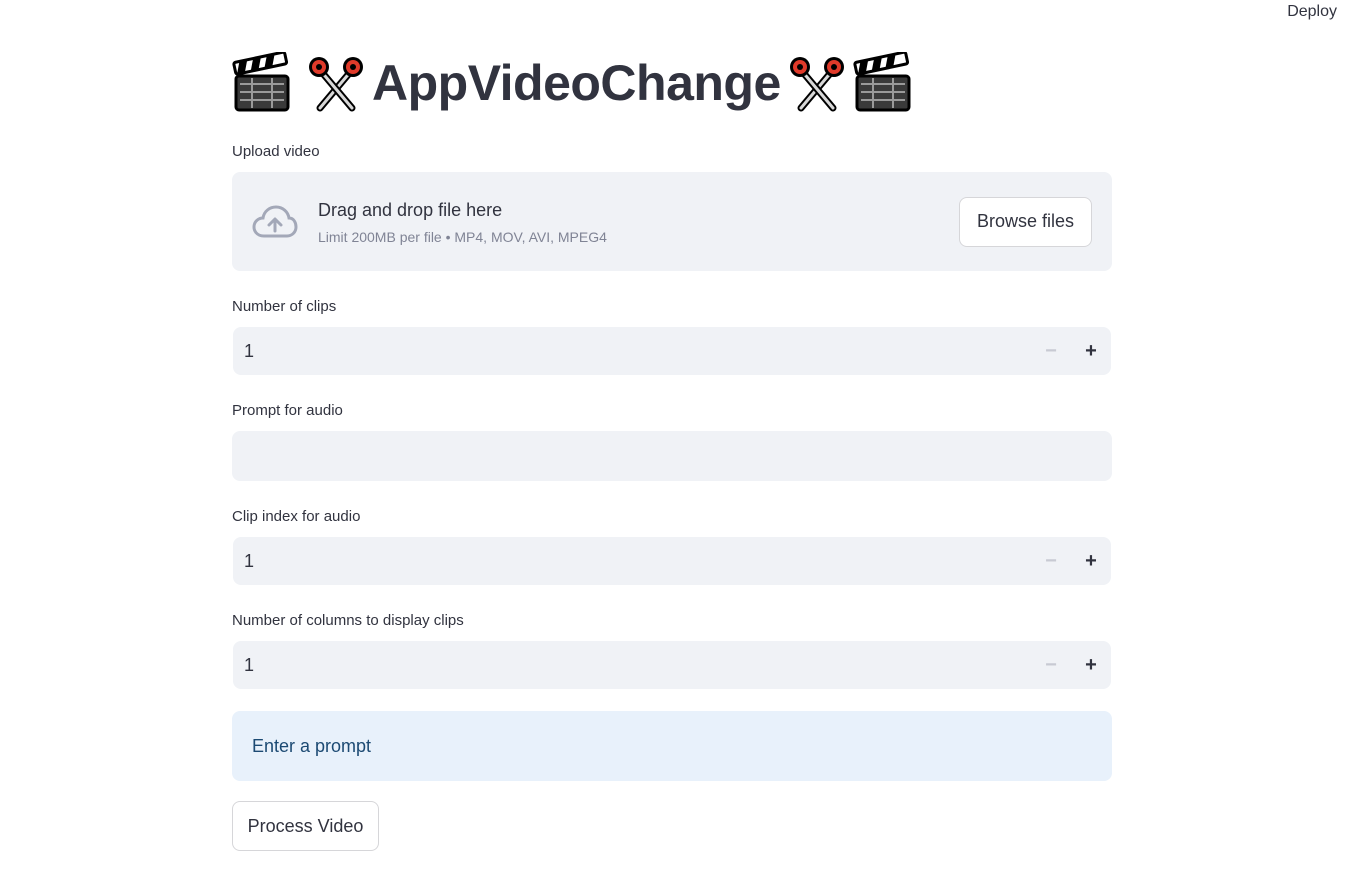 This screenshot has height=870, width=1349. I want to click on process-video-button: Process Video, so click(305, 826).